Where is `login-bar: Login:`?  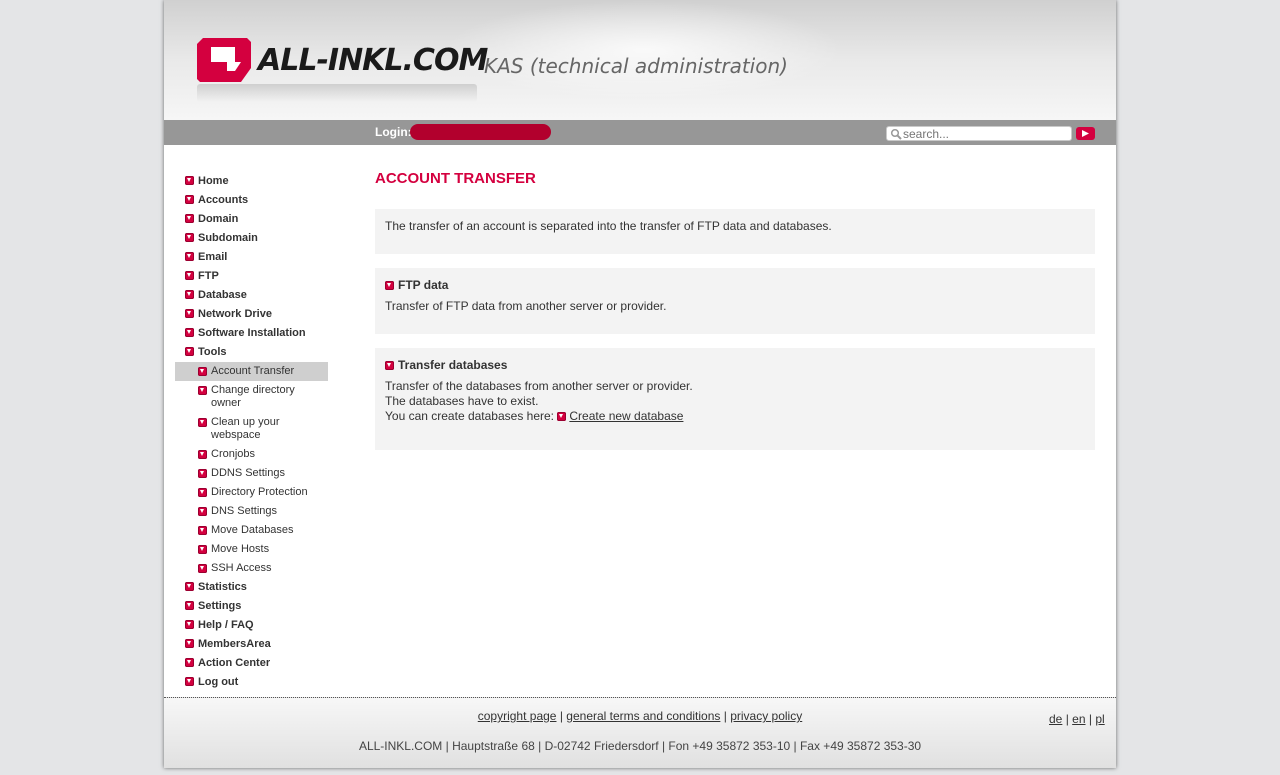
login-bar: Login: is located at coordinates (640, 132).